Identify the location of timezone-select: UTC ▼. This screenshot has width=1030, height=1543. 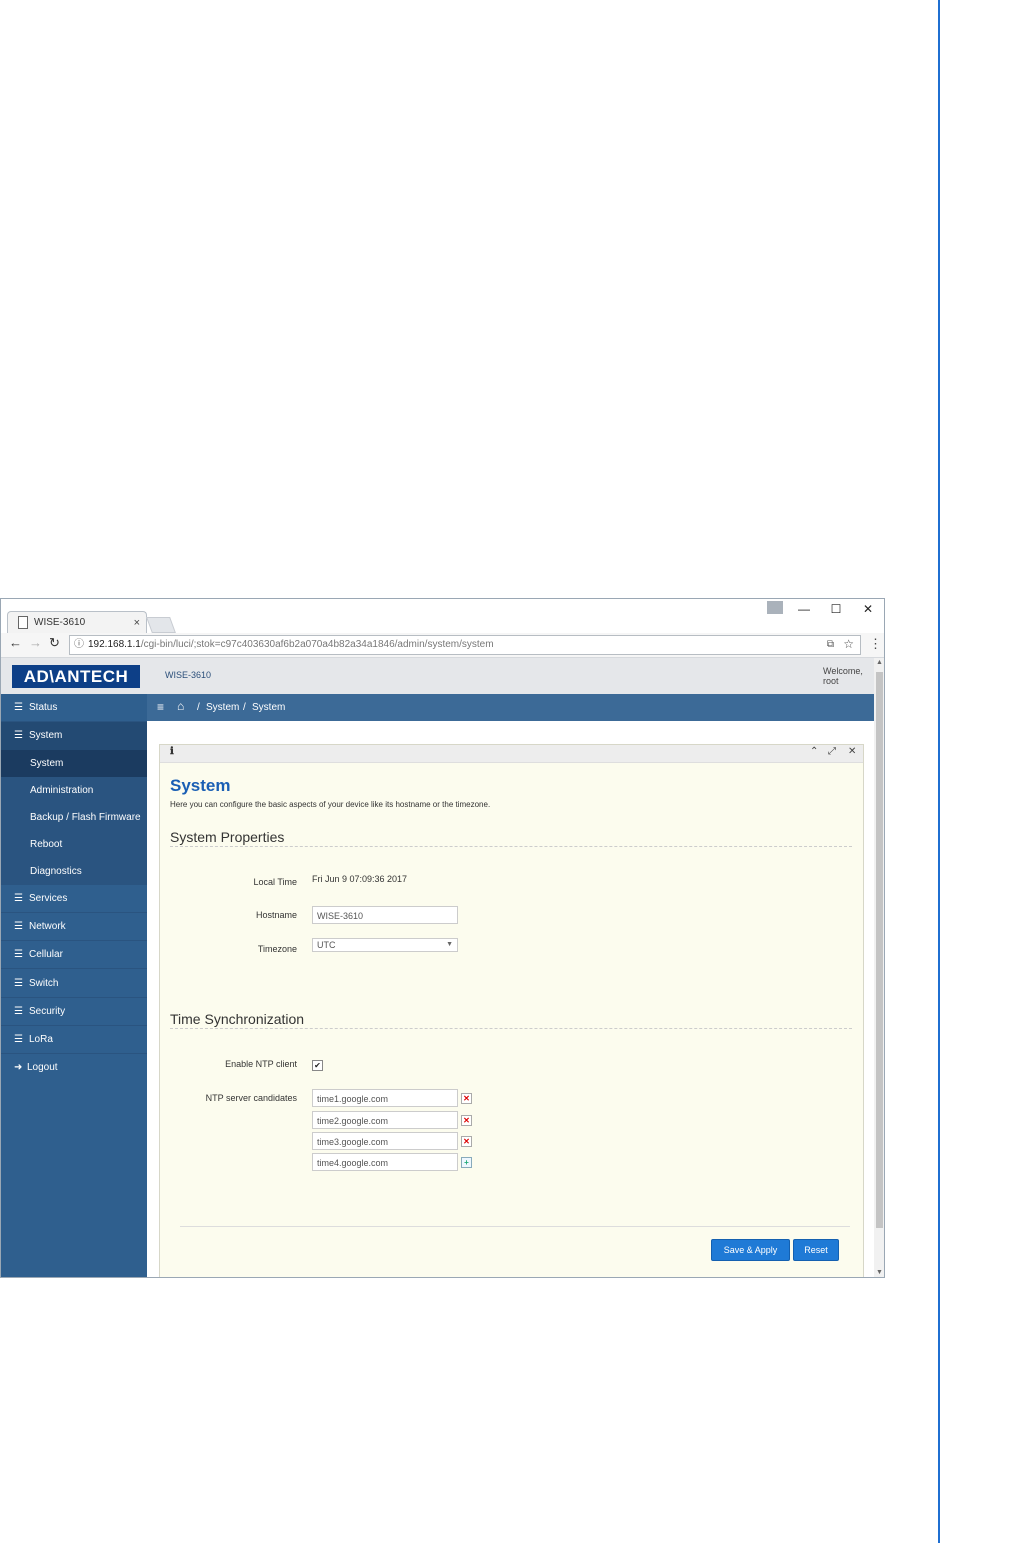
(385, 945).